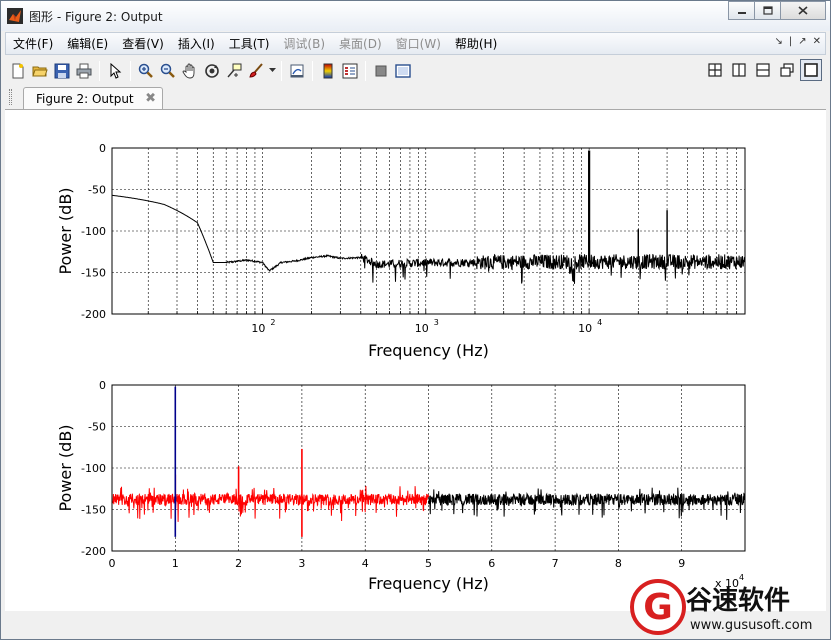 The image size is (831, 640). I want to click on menu-debug: 调试(B), so click(304, 43).